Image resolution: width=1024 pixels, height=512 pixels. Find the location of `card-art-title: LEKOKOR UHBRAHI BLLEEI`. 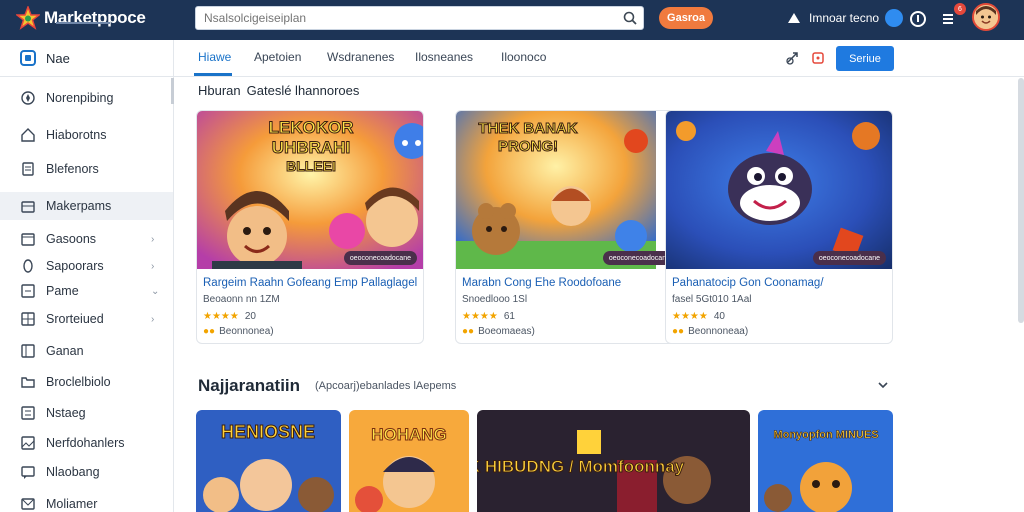

card-art-title: LEKOKOR UHBRAHI BLLEEI is located at coordinates (311, 146).